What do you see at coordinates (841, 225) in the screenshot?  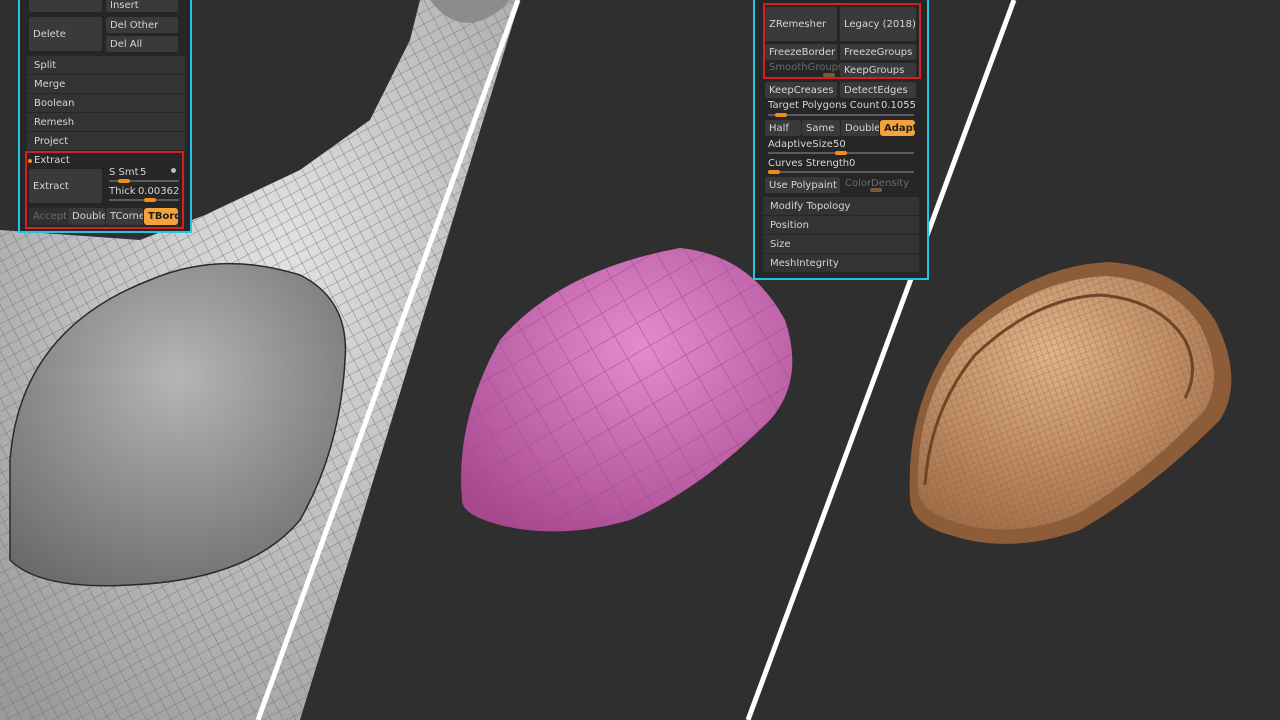 I see `position-section: Position` at bounding box center [841, 225].